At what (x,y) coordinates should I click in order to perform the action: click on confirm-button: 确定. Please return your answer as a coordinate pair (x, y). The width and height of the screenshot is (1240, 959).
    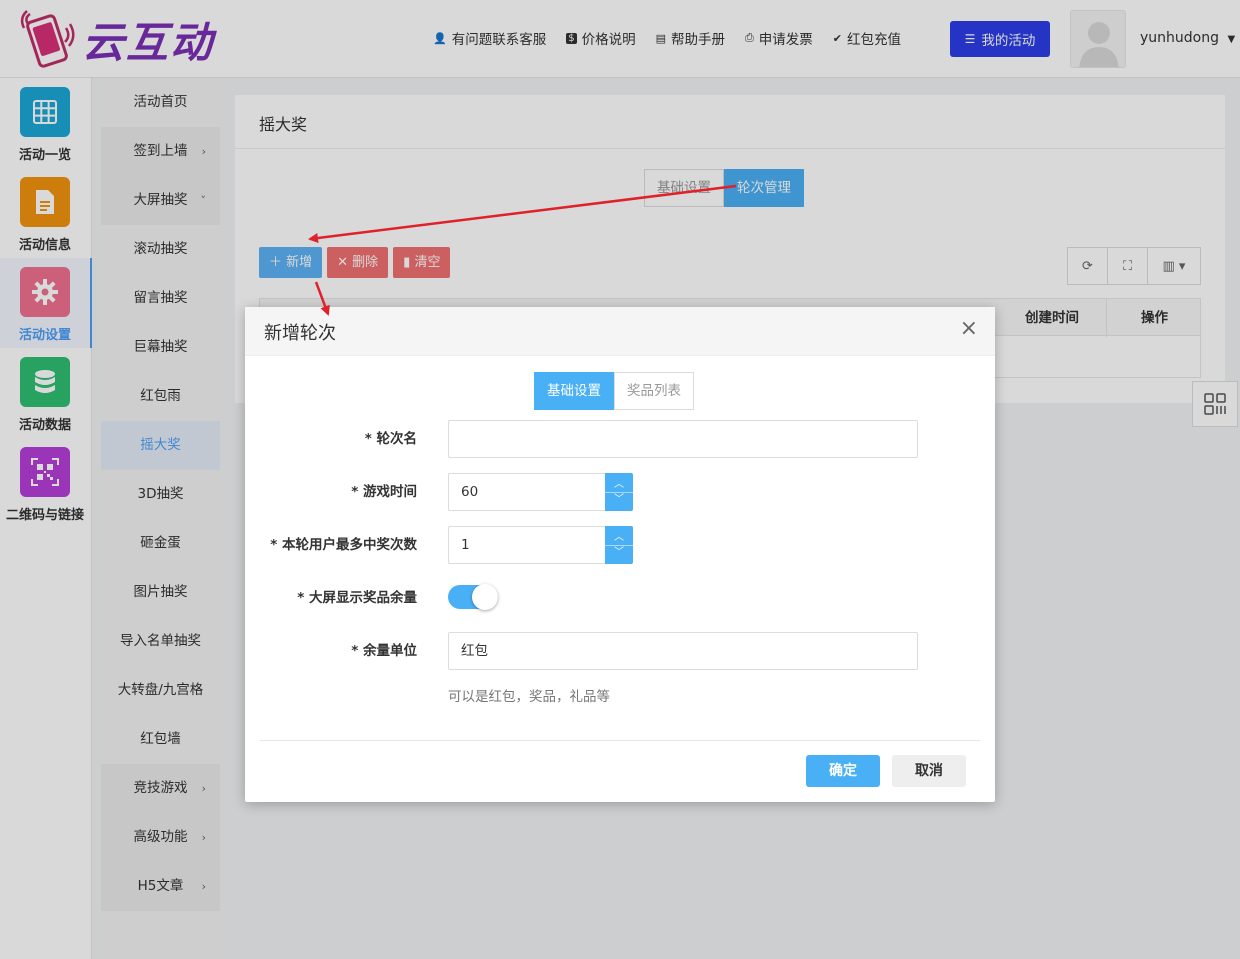
    Looking at the image, I should click on (843, 771).